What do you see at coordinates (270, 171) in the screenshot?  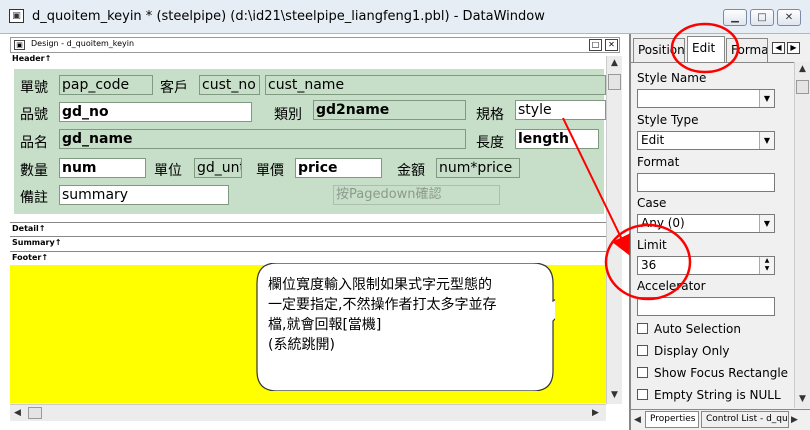 I see `label-price: 單價` at bounding box center [270, 171].